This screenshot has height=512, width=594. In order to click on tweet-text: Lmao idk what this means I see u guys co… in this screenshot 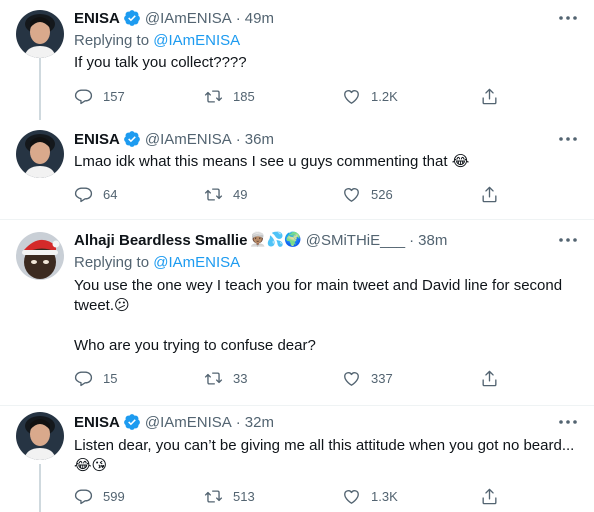, I will do `click(329, 162)`.